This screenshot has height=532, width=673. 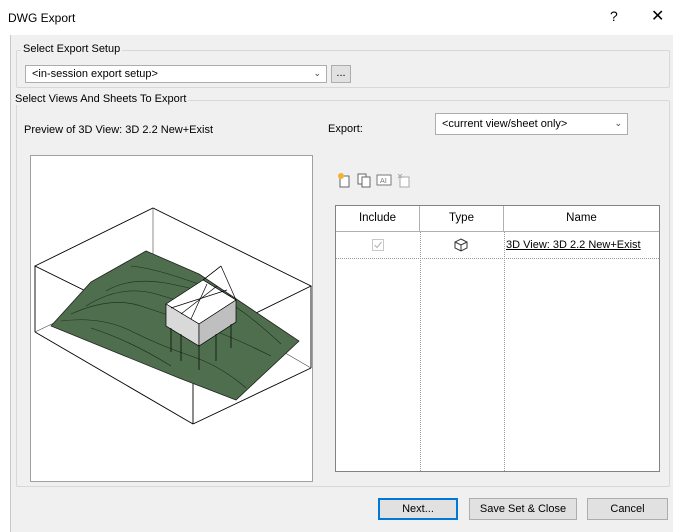 I want to click on title-bar: DWG Export ? ✕, so click(x=336, y=17).